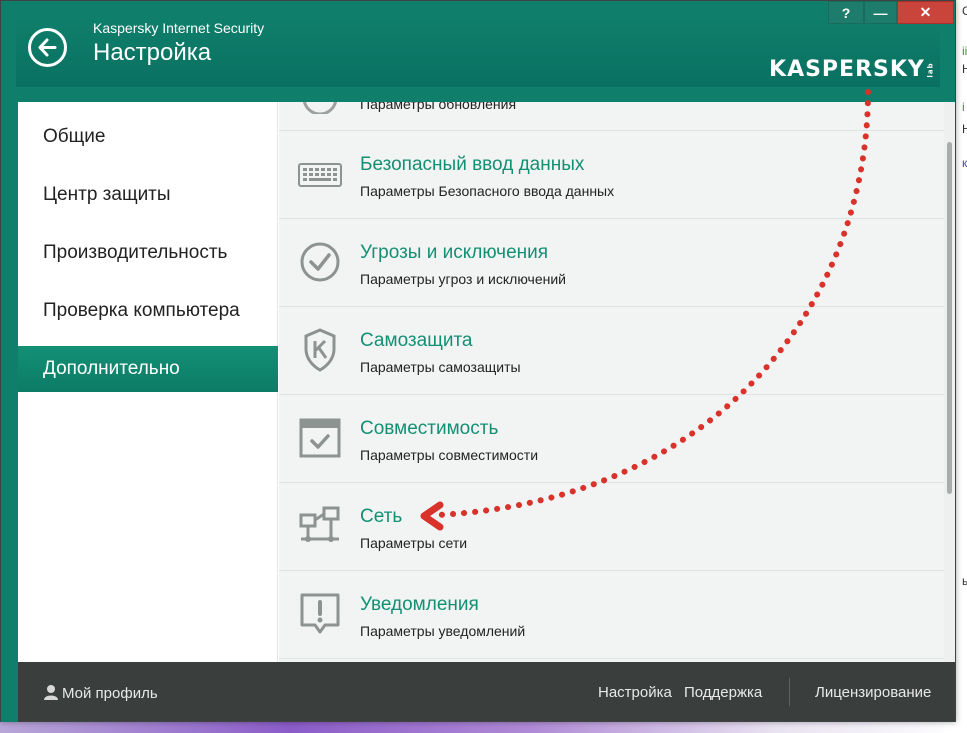 The image size is (967, 733). Describe the element at coordinates (846, 12) in the screenshot. I see `help-button: ?` at that location.